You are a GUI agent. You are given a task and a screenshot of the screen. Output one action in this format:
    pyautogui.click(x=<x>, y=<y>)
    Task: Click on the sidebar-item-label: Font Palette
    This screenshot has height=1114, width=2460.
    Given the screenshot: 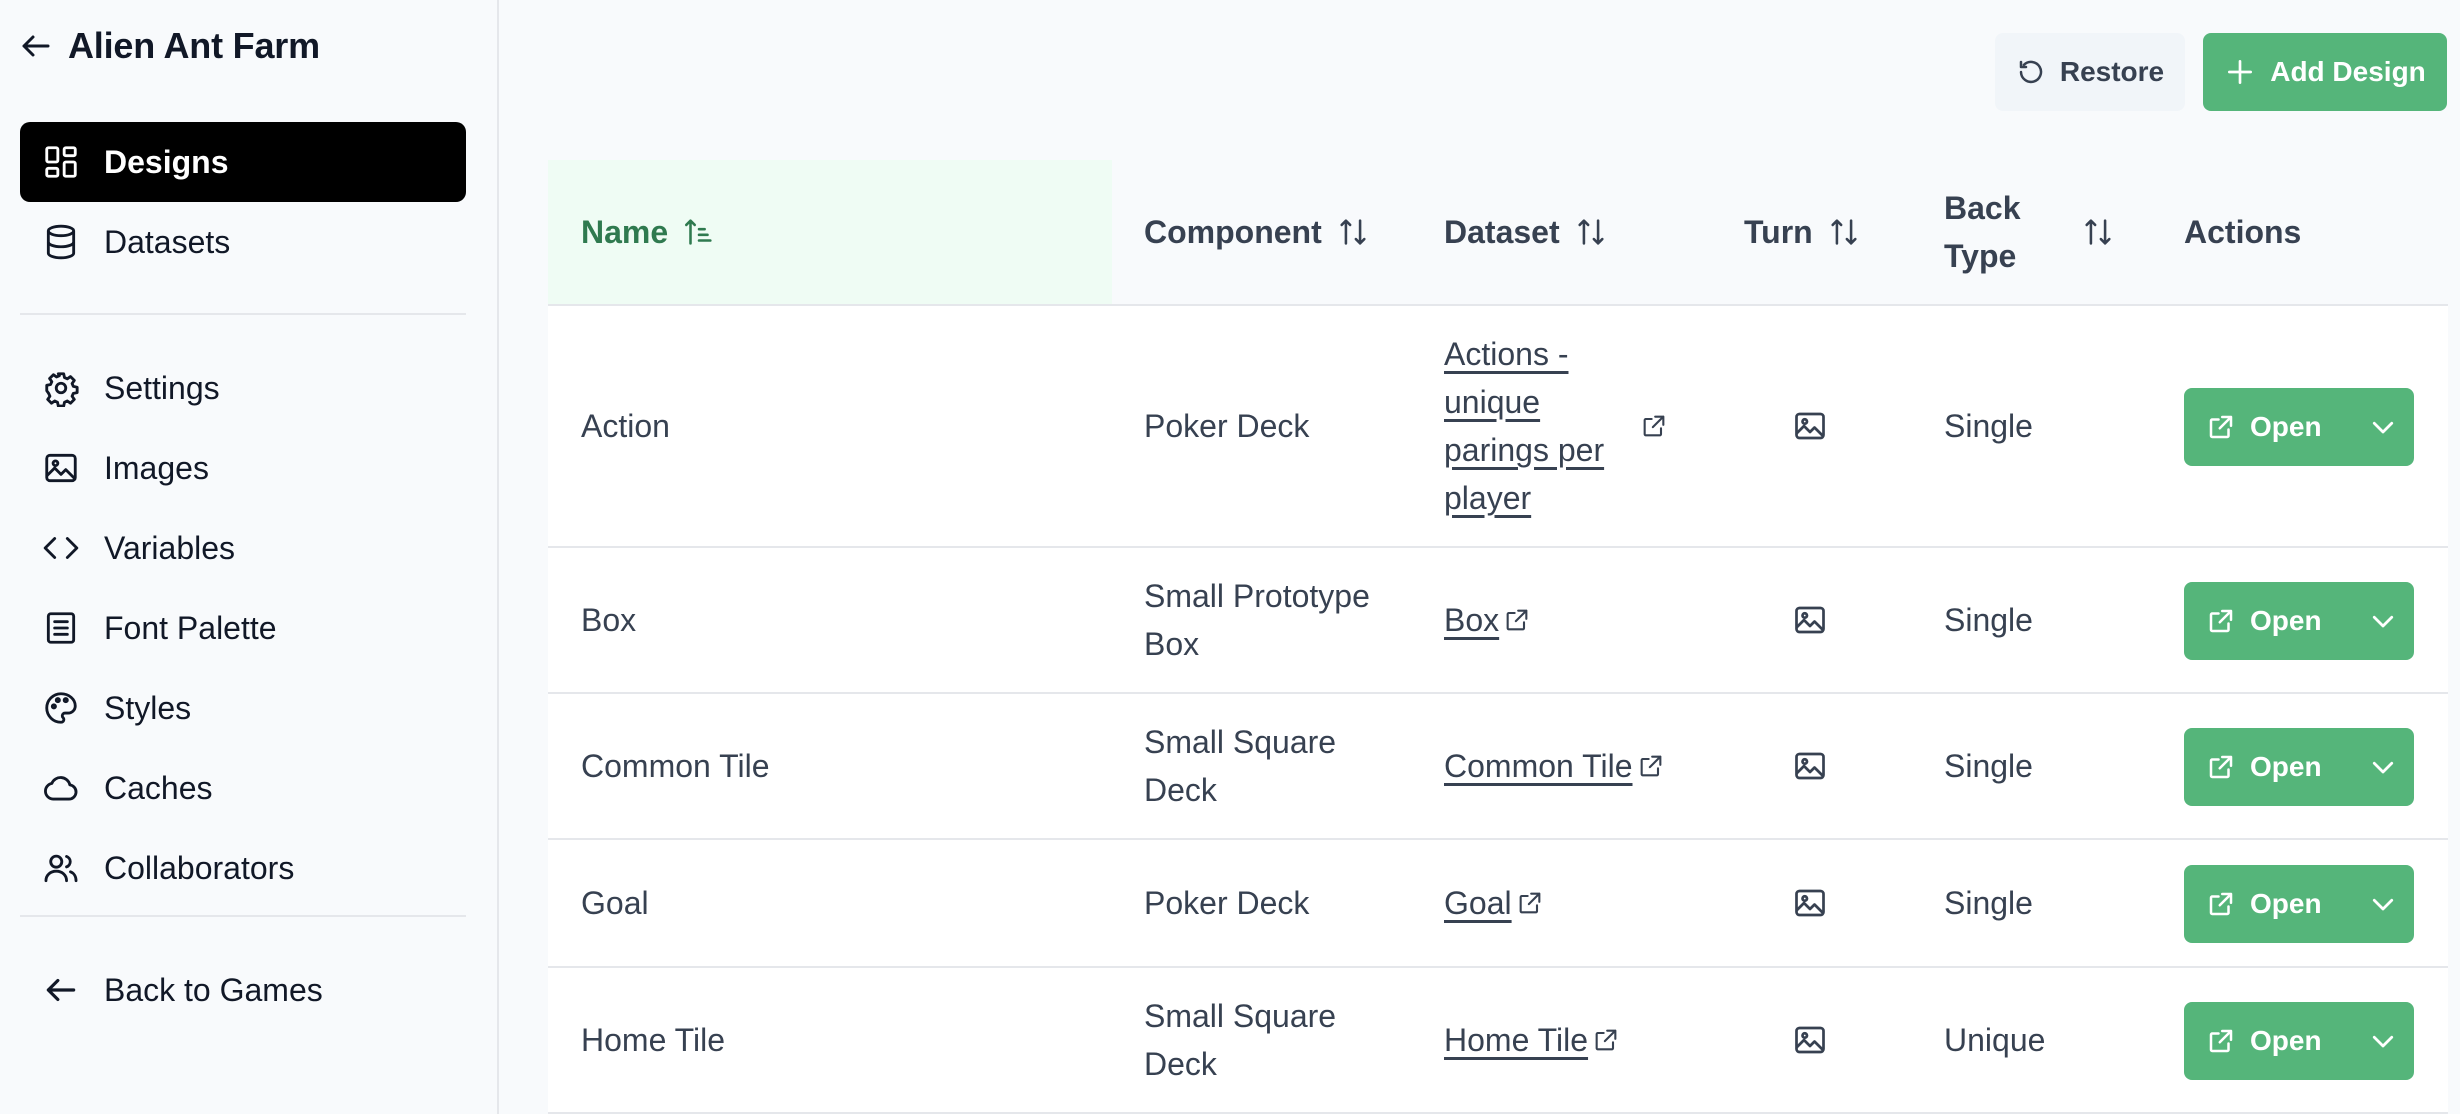 What is the action you would take?
    pyautogui.click(x=190, y=627)
    